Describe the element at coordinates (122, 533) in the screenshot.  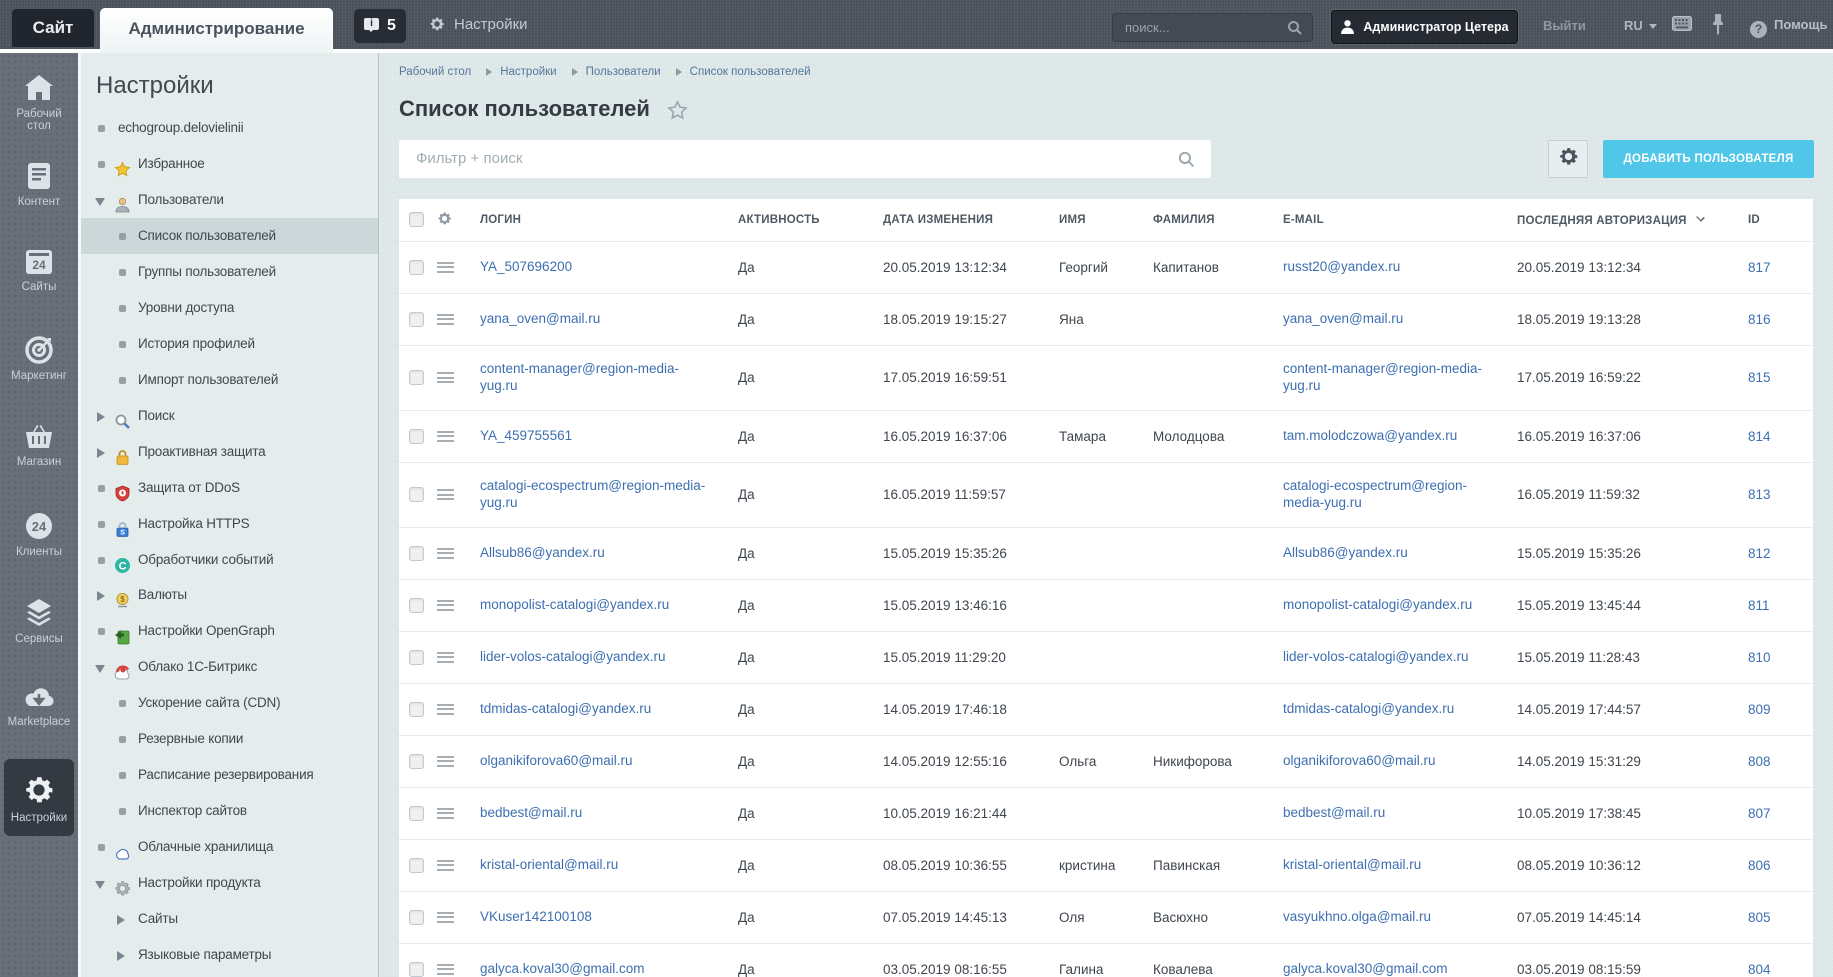
I see `svg-text: S` at that location.